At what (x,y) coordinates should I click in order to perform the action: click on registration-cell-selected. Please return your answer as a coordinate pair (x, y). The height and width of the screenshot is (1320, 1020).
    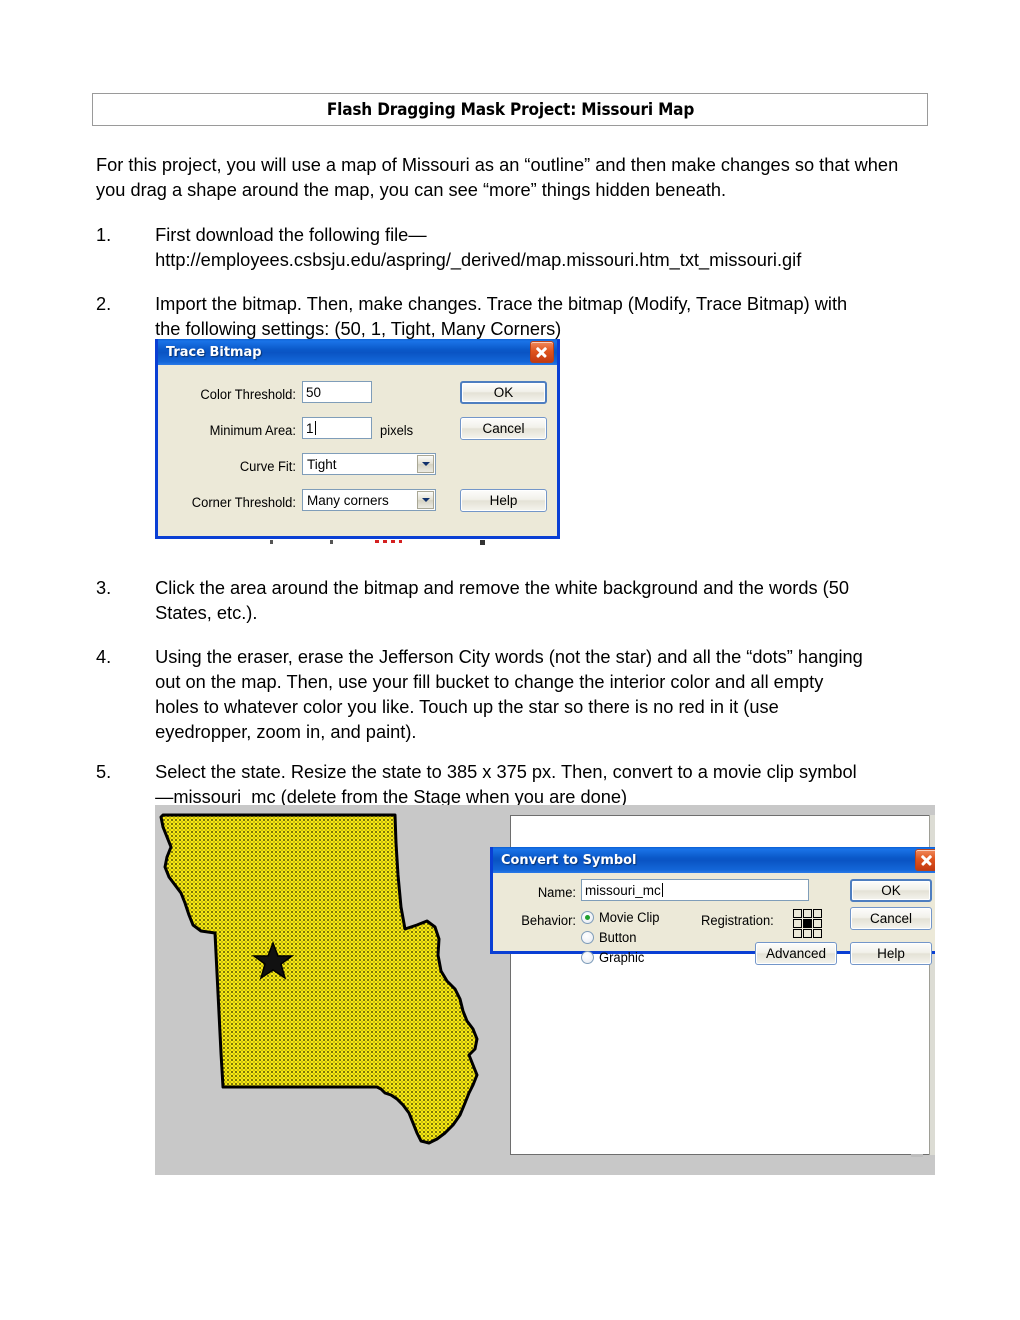
    Looking at the image, I should click on (807, 923).